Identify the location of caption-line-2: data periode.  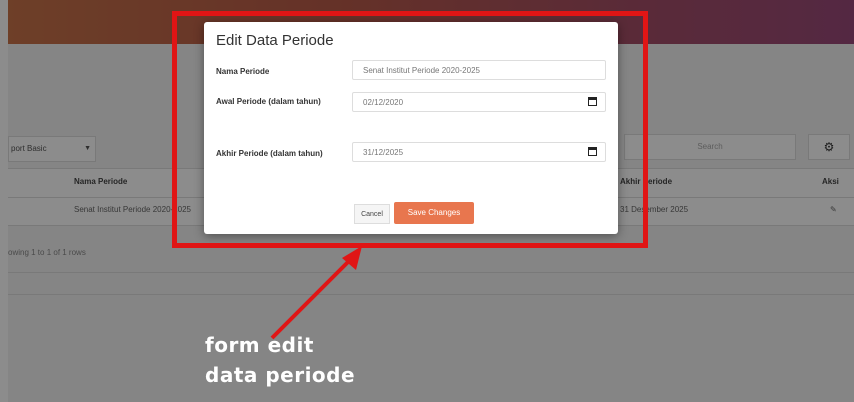
(280, 375).